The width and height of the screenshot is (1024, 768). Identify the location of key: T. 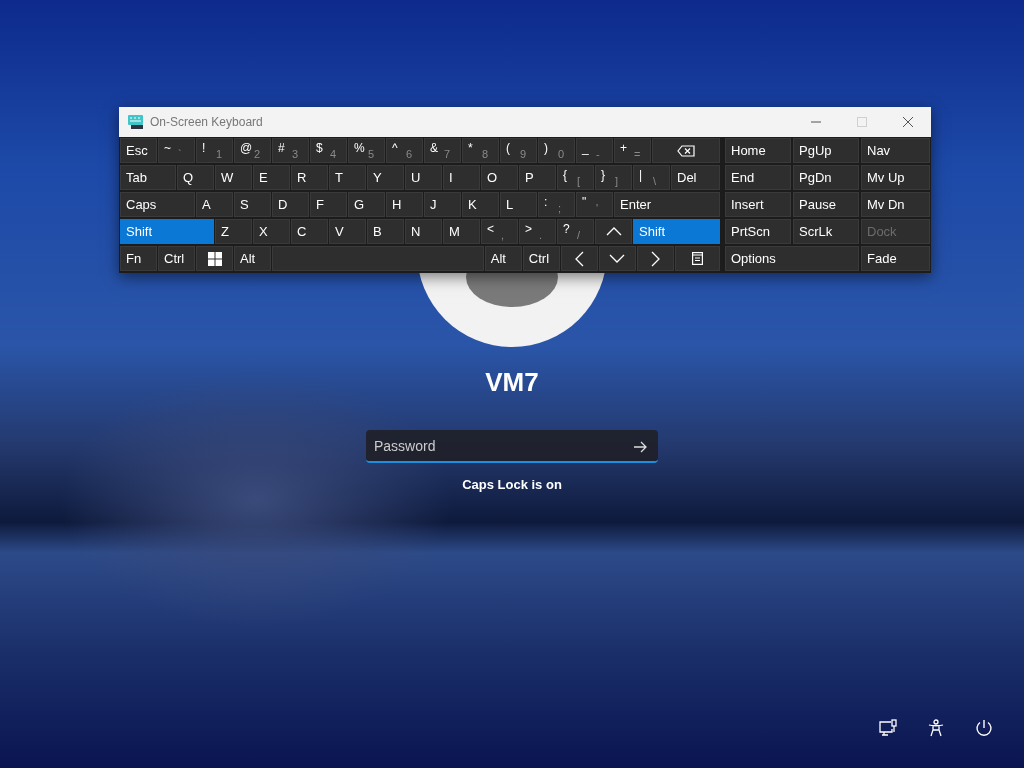
(347, 177).